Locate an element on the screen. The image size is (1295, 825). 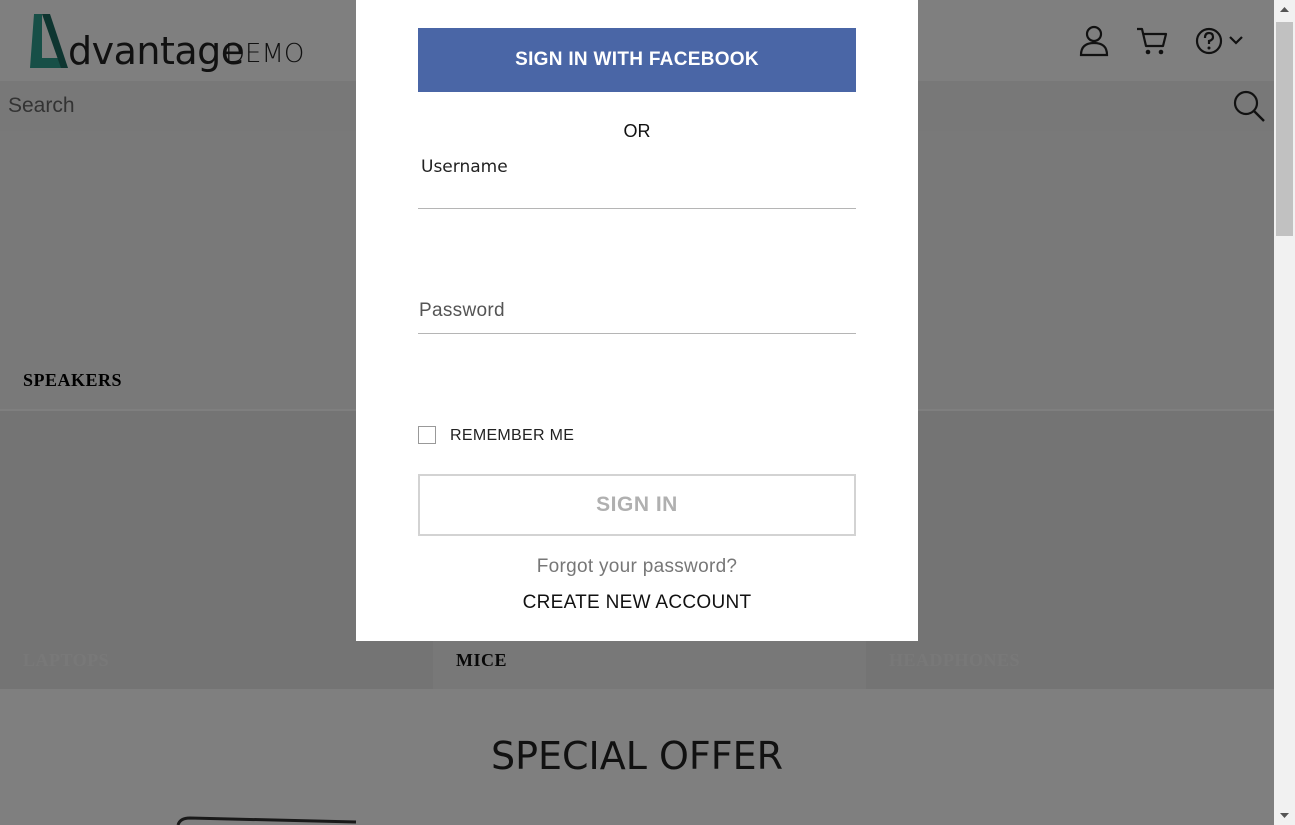
username-field is located at coordinates (637, 192).